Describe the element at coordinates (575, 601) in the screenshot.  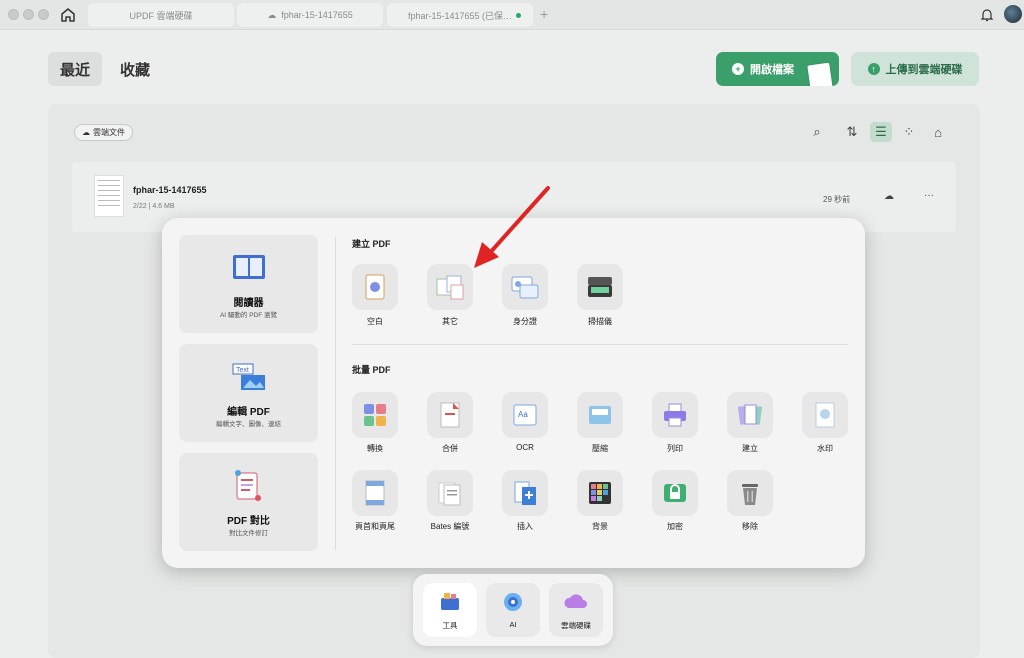
I see `cloud-icon` at that location.